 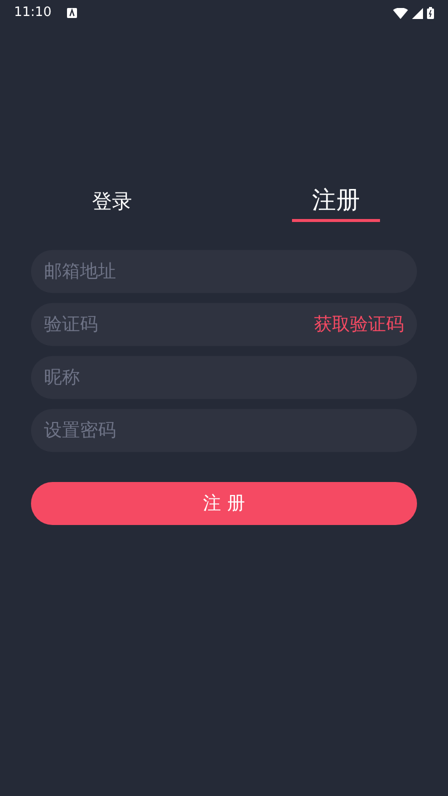 What do you see at coordinates (336, 204) in the screenshot?
I see `tab: 注册` at bounding box center [336, 204].